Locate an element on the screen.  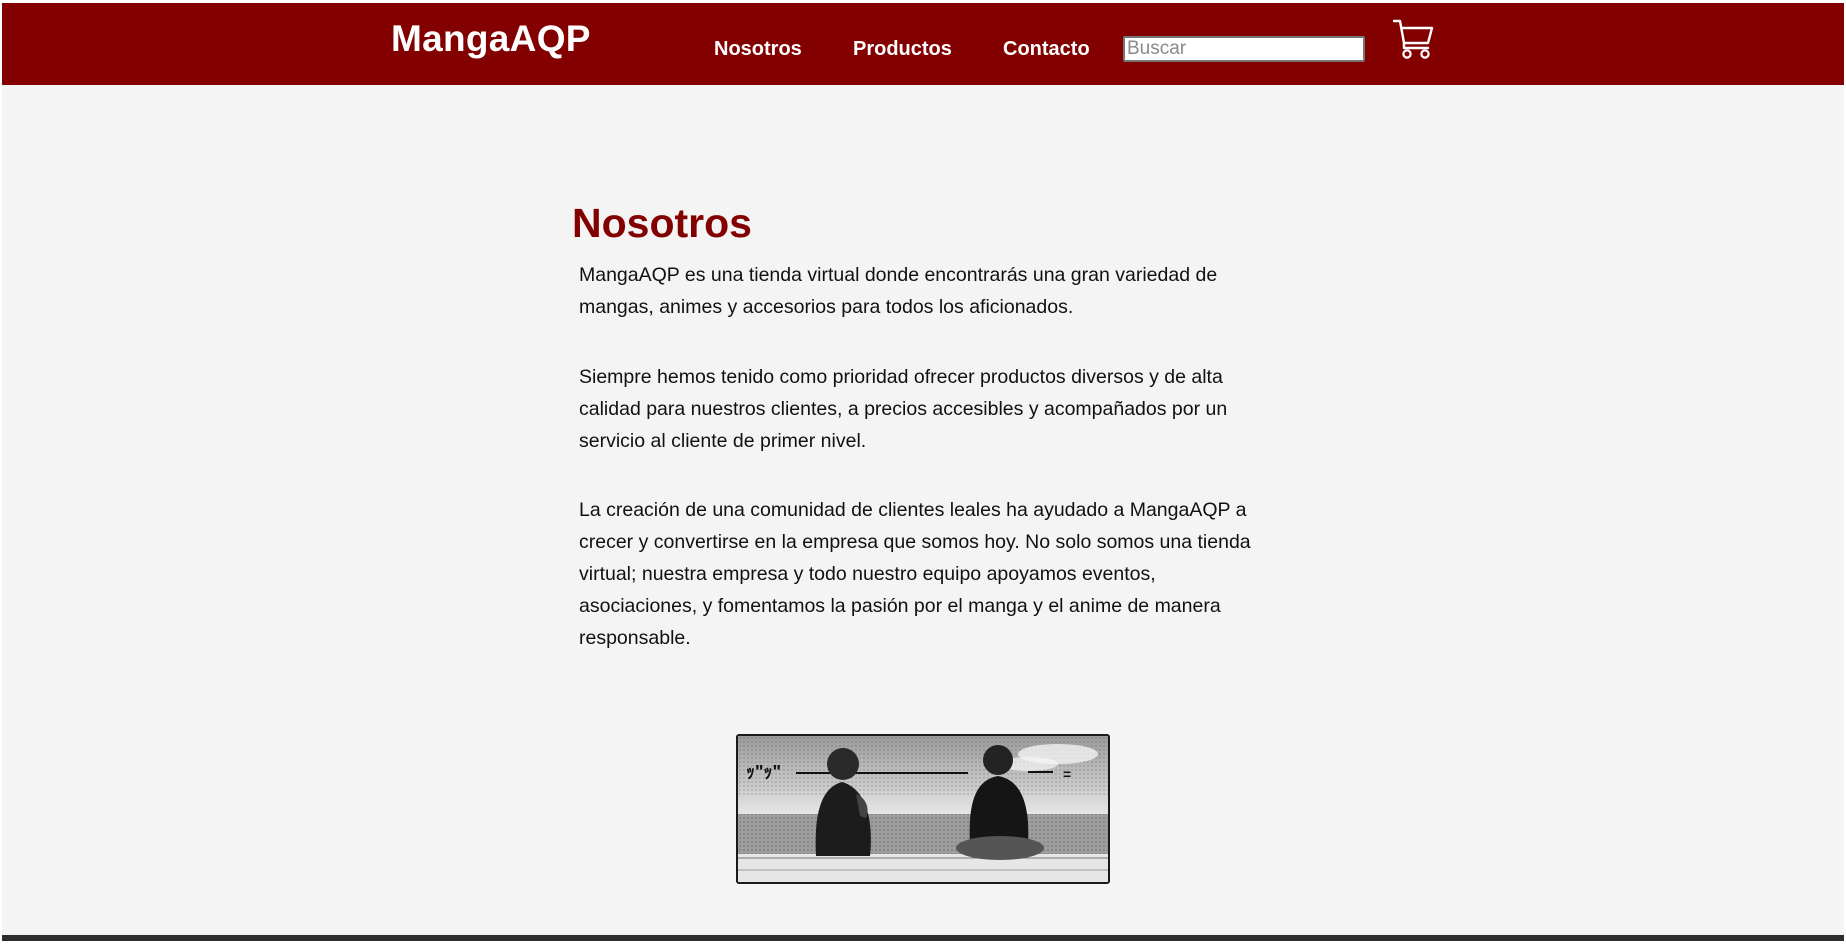
site-logo: MangaAQP is located at coordinates (491, 39).